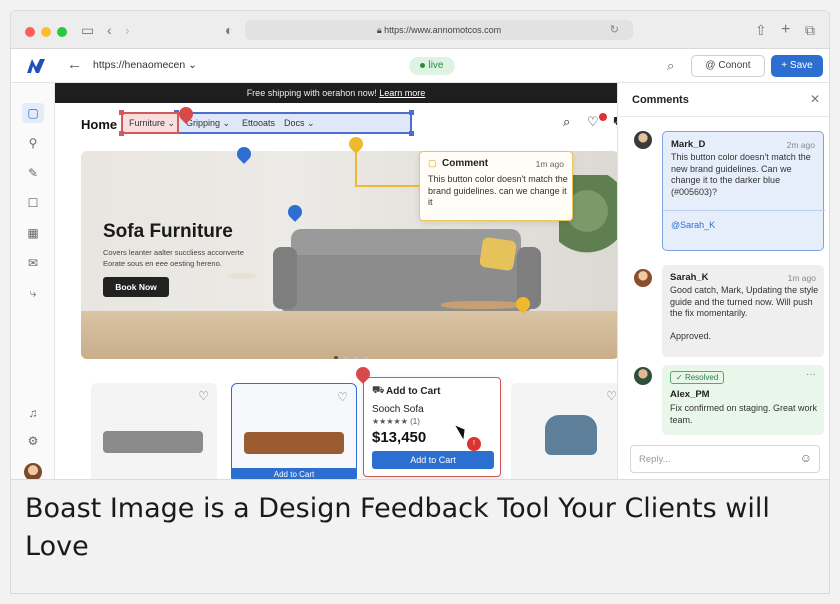 This screenshot has height=604, width=840. I want to click on site-search-icon: ⌕, so click(566, 122).